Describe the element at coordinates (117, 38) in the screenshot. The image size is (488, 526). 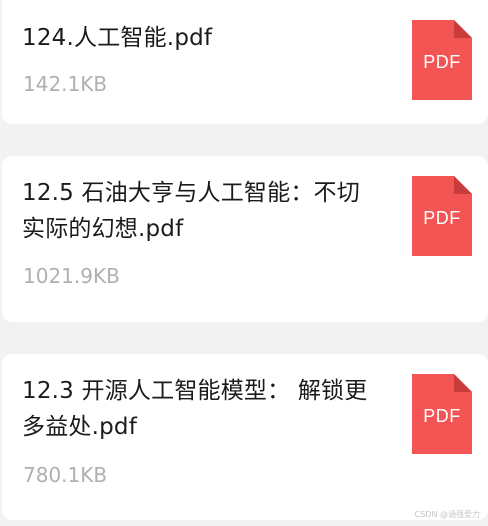
I see `file-name: 124.人工智能.pdf` at that location.